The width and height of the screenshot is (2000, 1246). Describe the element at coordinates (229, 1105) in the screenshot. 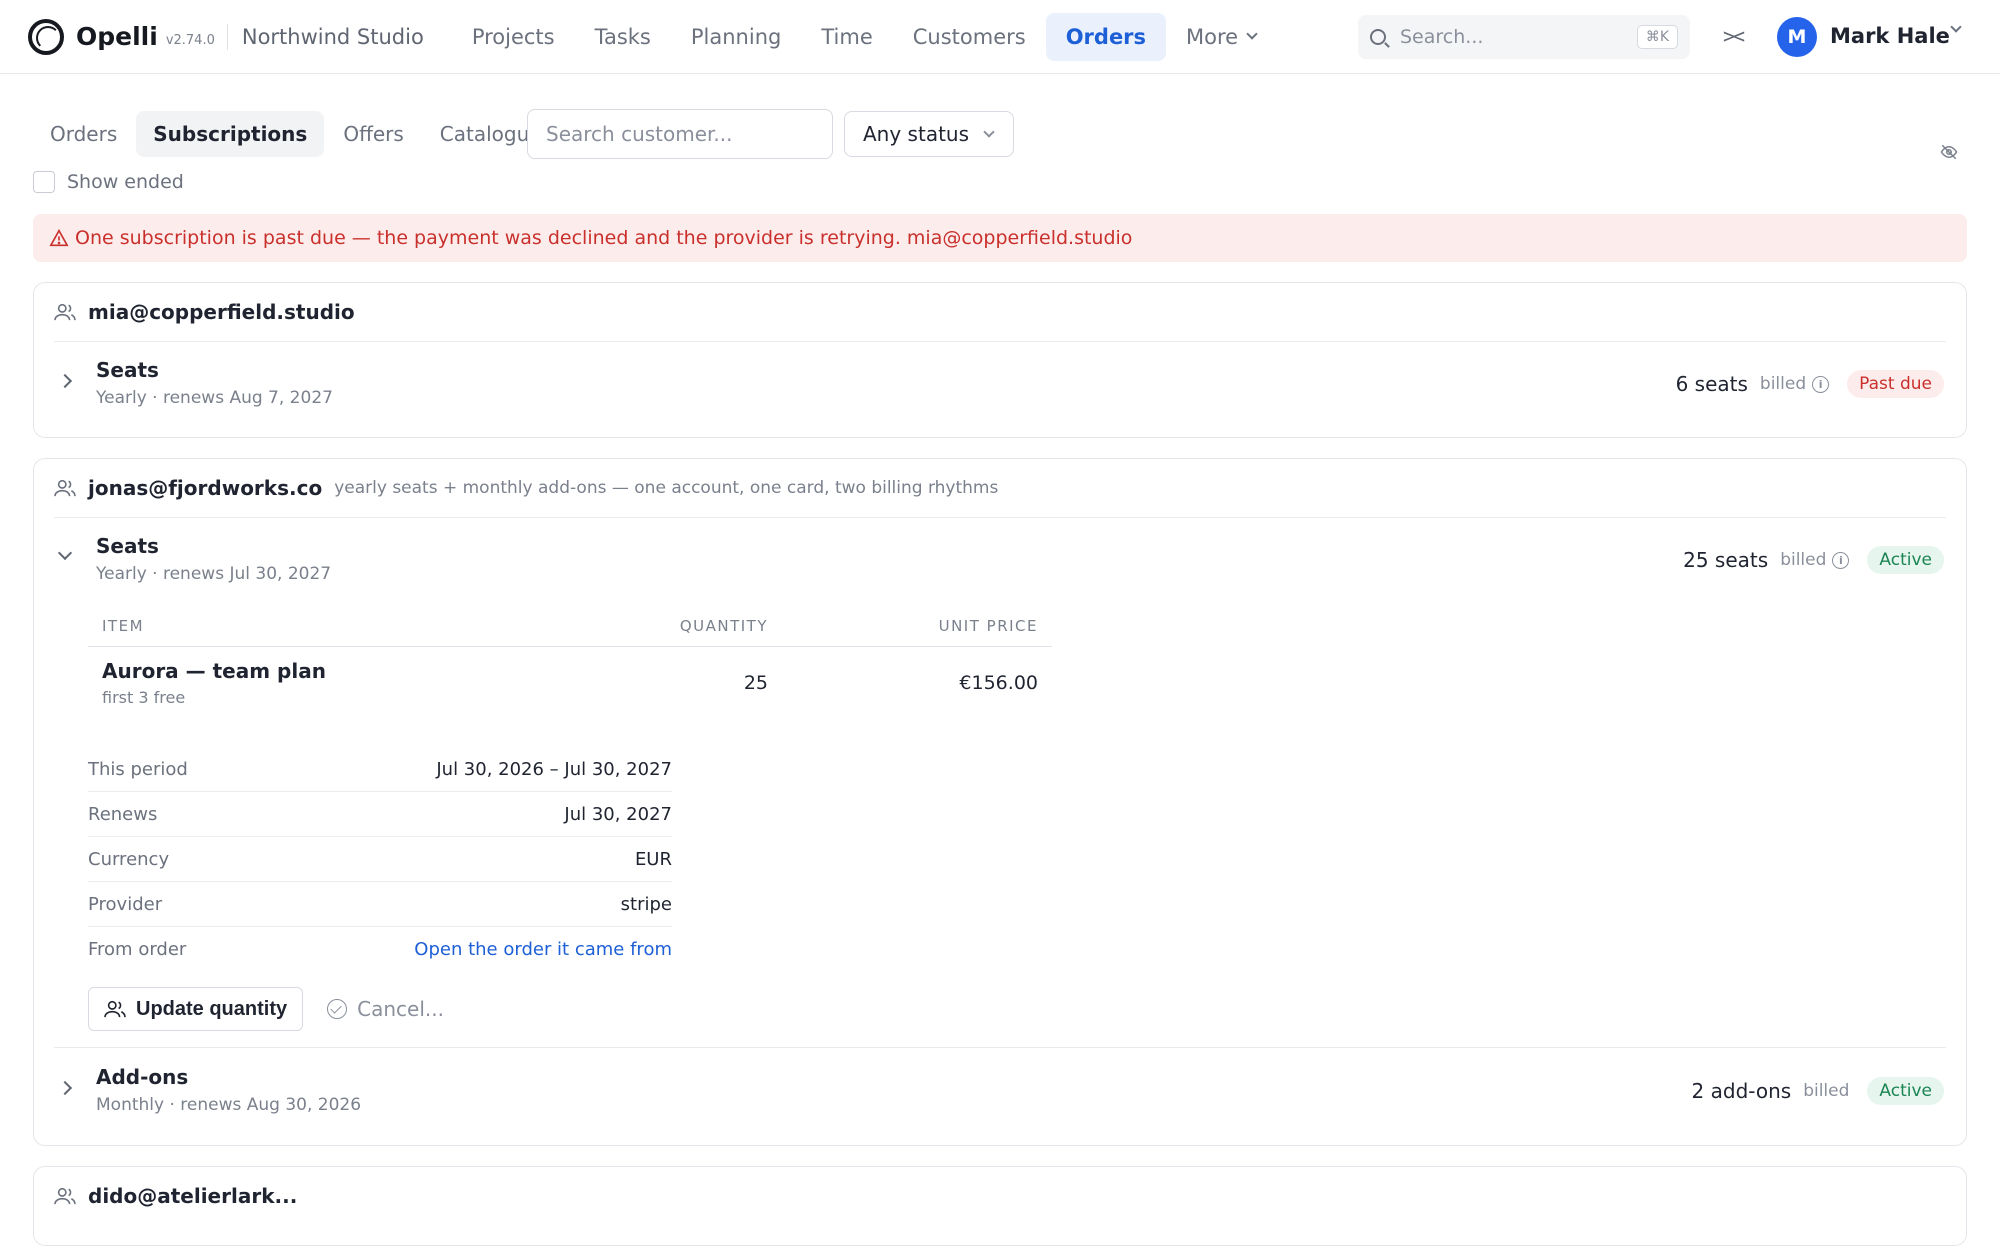

I see `subscription-meta: Monthly · renews Aug 30, 2026` at that location.